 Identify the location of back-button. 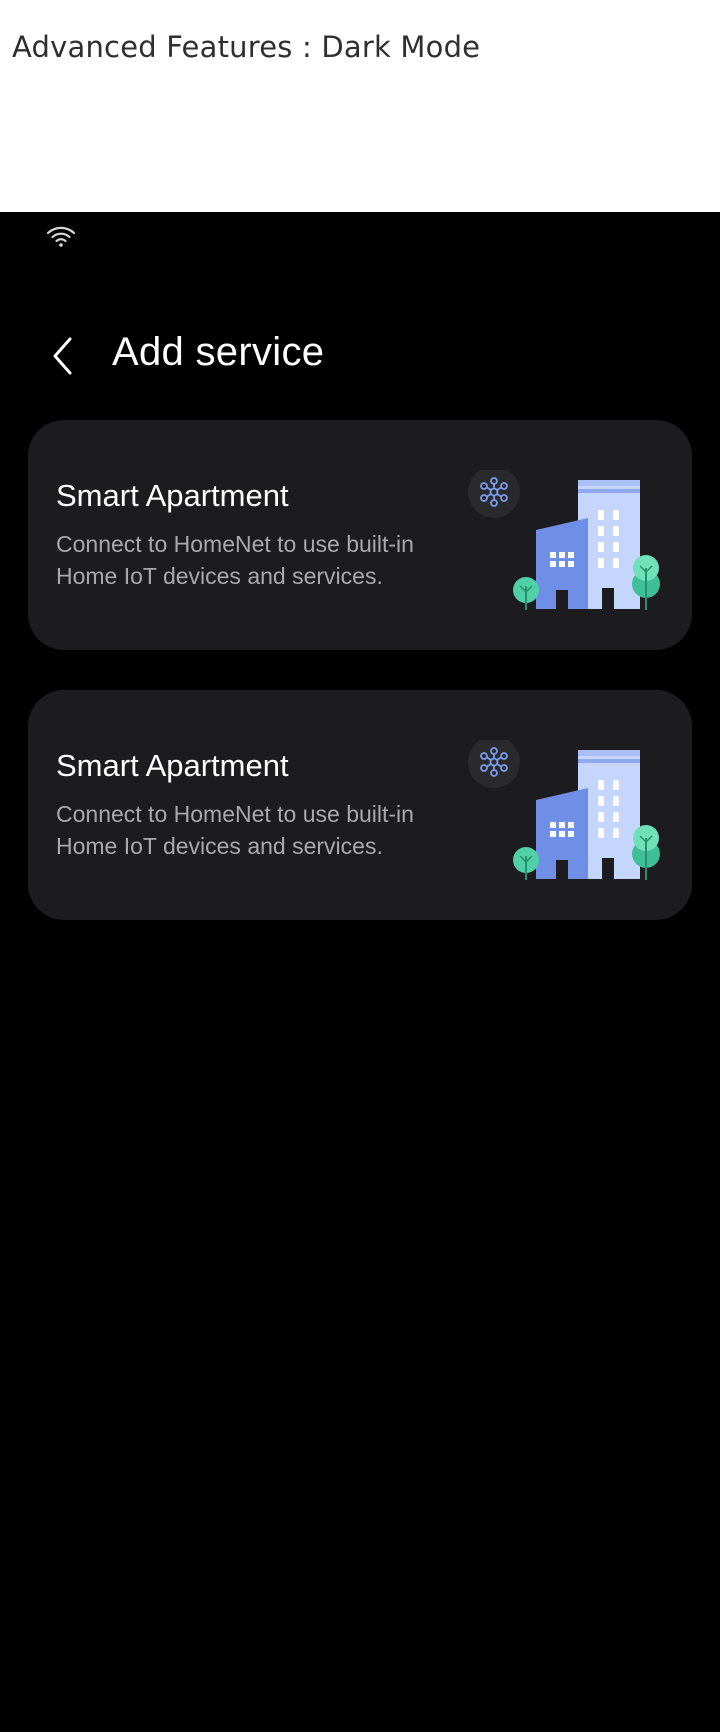
(63, 358).